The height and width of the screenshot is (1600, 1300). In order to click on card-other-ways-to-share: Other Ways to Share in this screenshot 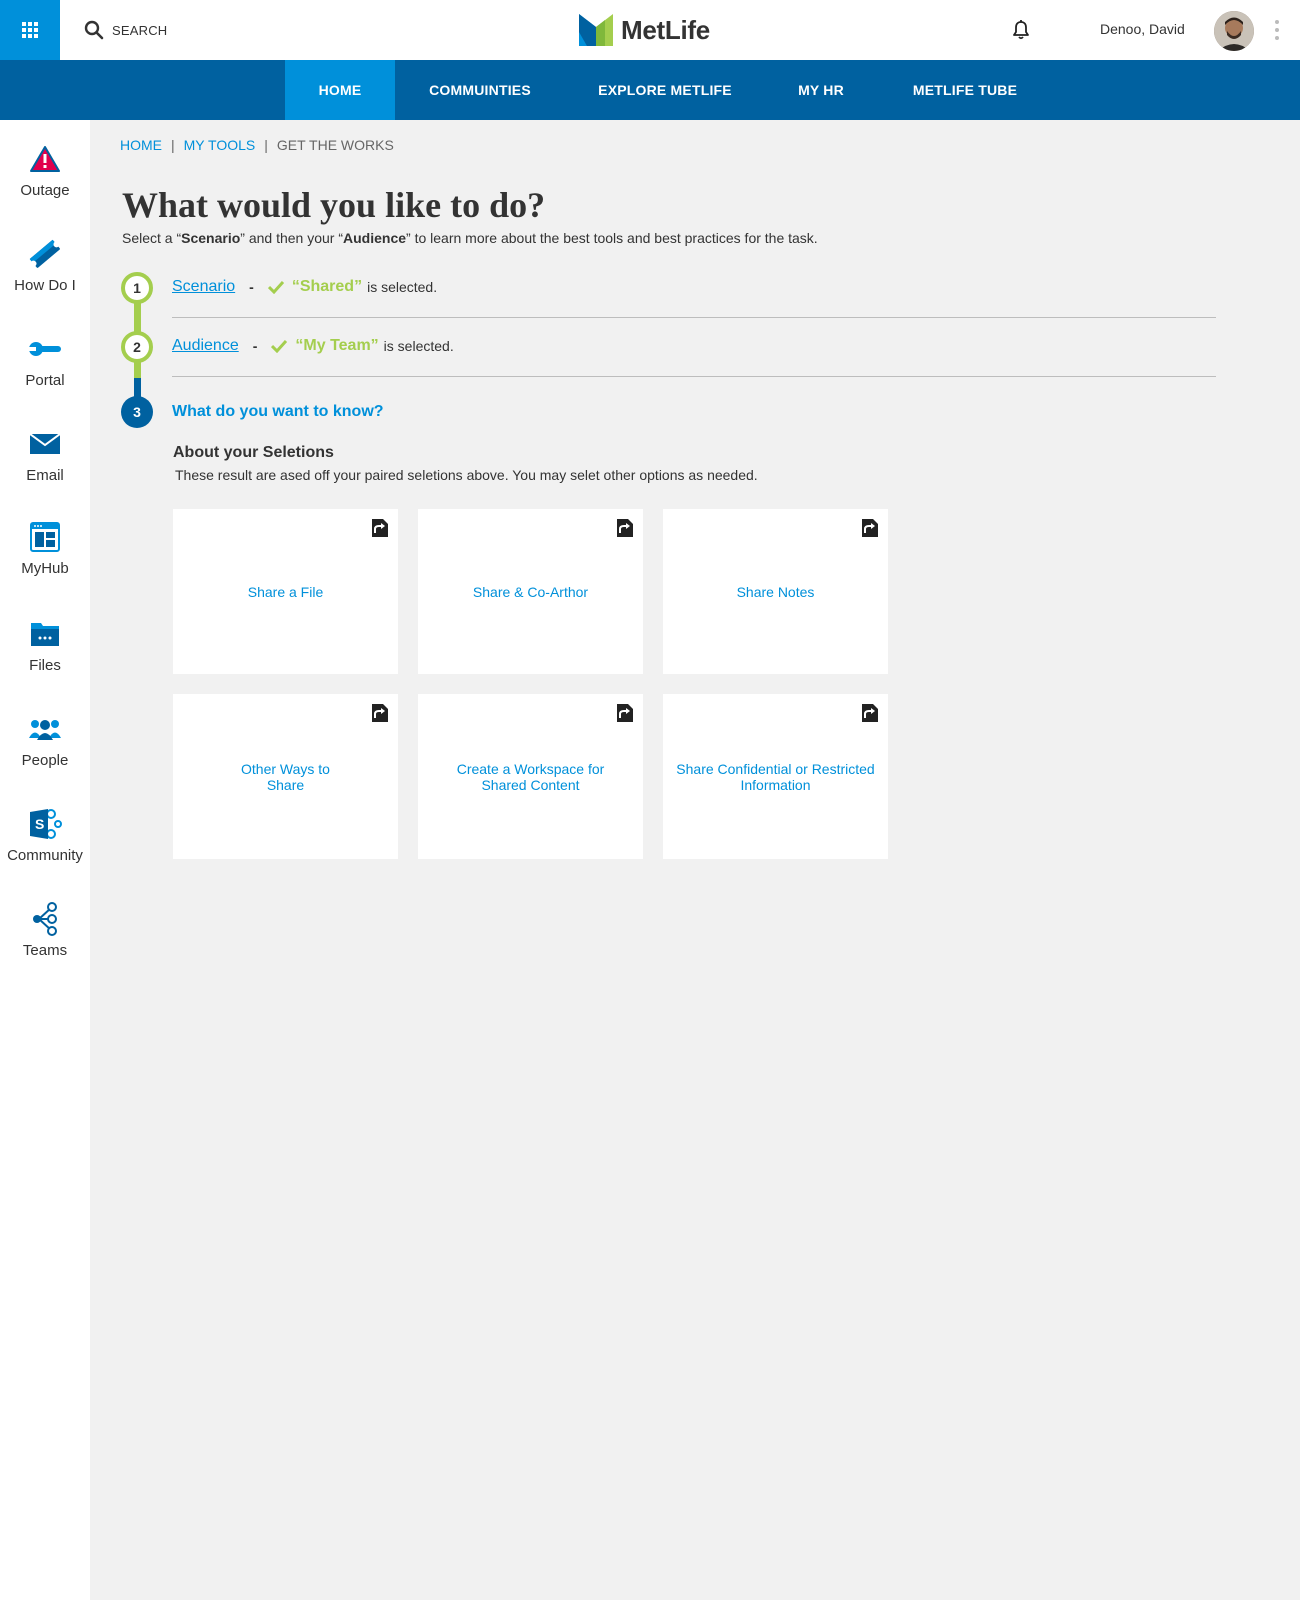, I will do `click(285, 776)`.